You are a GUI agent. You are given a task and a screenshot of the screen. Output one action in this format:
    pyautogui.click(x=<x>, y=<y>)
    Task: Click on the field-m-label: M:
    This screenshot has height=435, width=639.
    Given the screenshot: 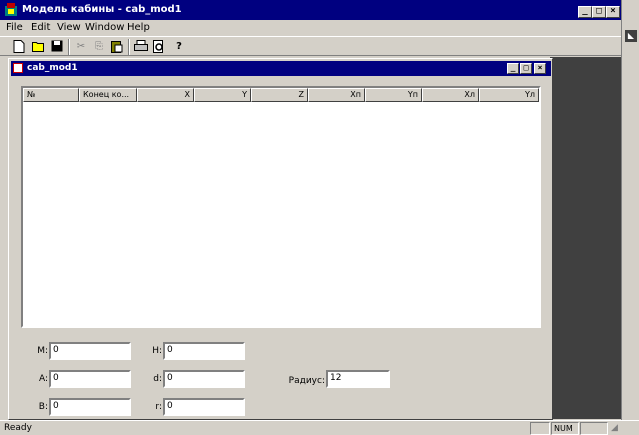 What is the action you would take?
    pyautogui.click(x=42, y=351)
    